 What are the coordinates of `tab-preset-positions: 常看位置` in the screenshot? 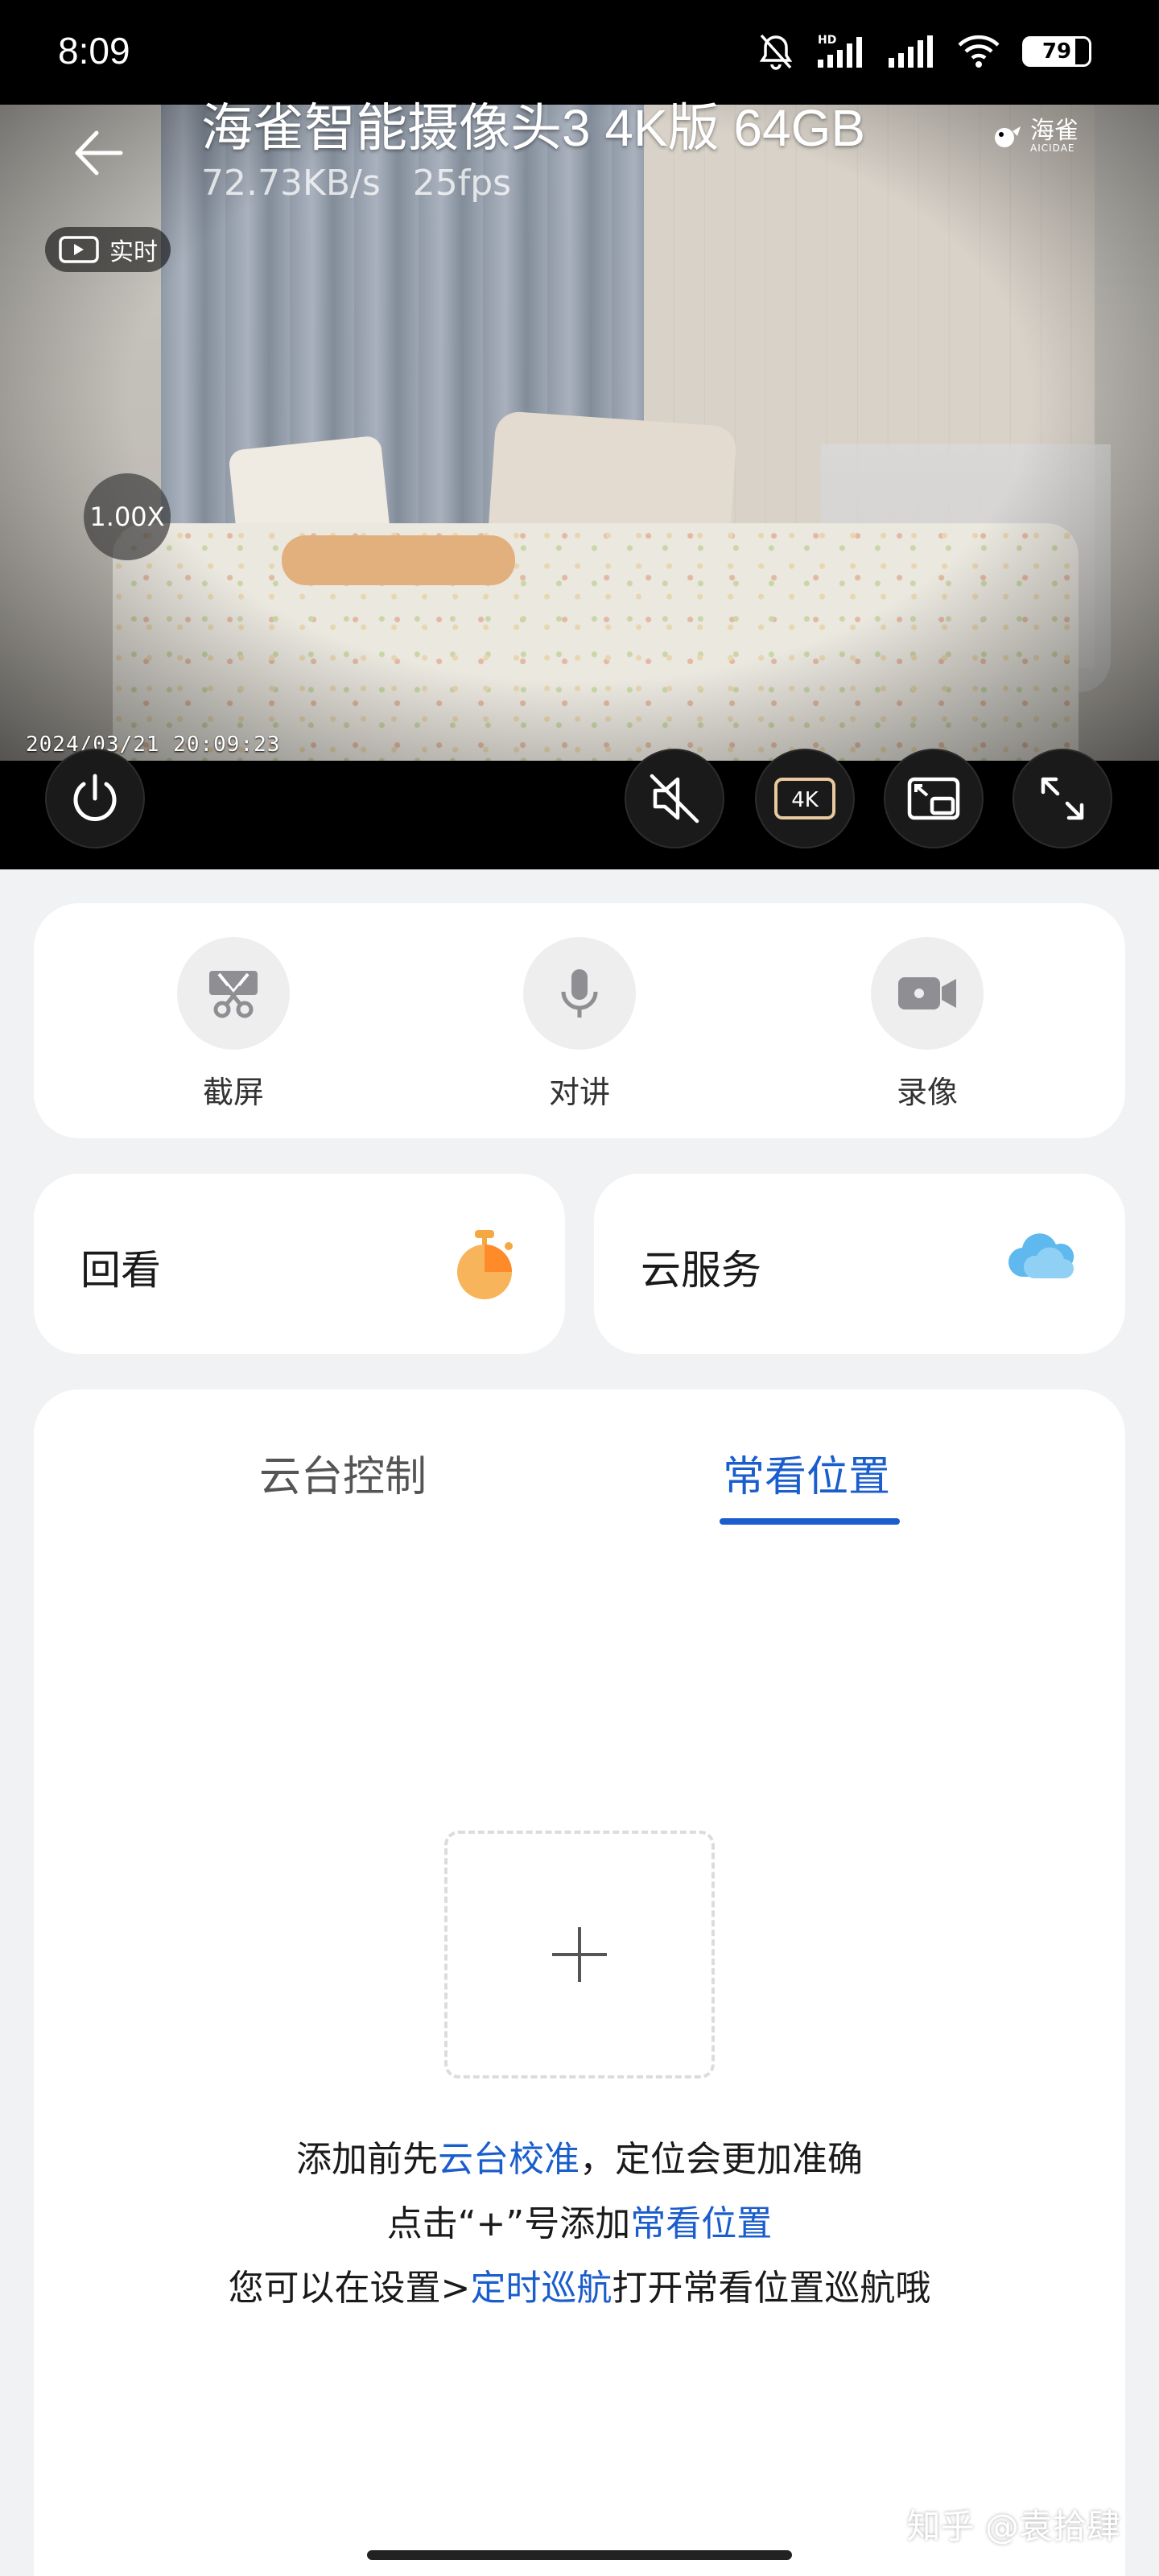 It's located at (806, 1473).